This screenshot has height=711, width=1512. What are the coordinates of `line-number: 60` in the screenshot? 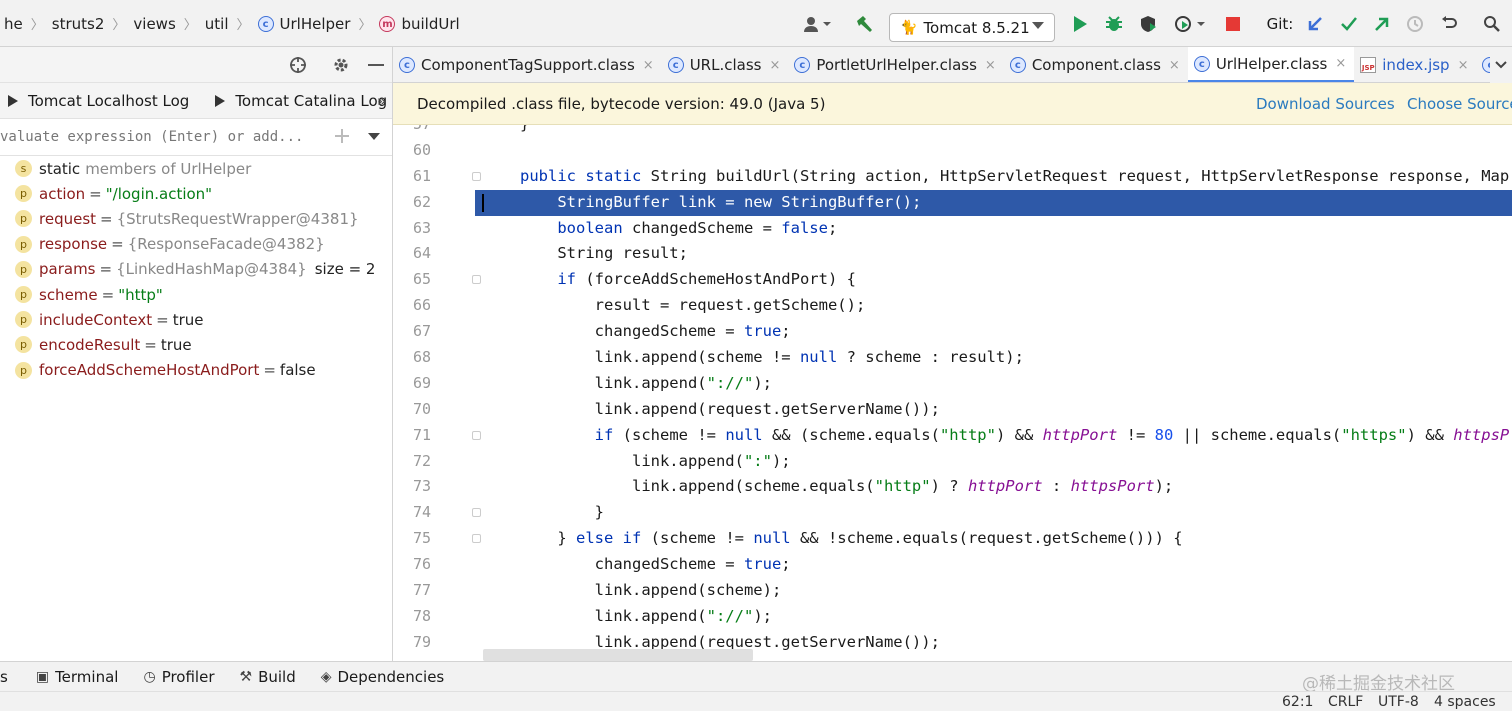 It's located at (412, 151).